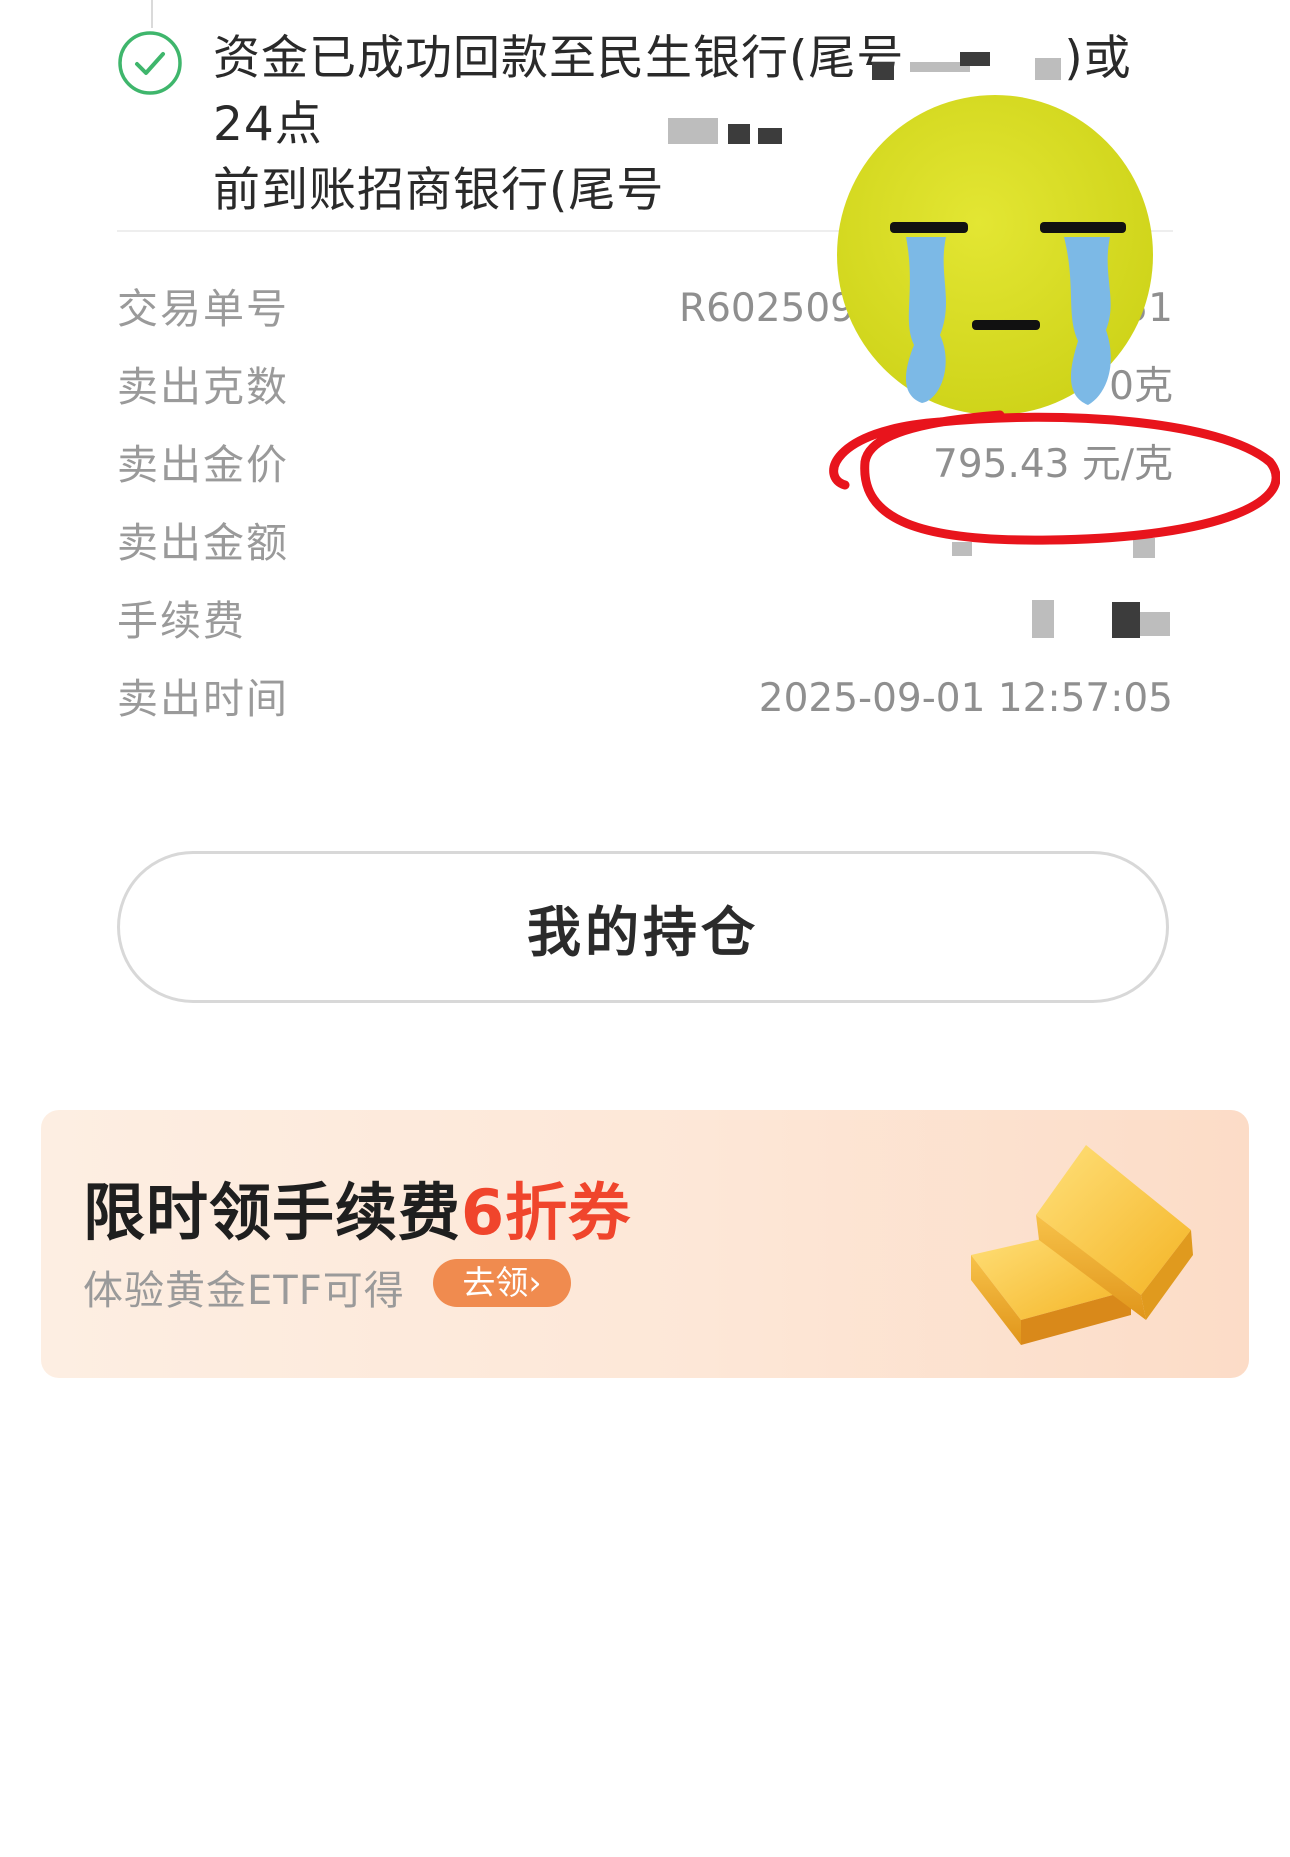 The height and width of the screenshot is (1857, 1290). I want to click on claim-button: 去领›, so click(502, 1283).